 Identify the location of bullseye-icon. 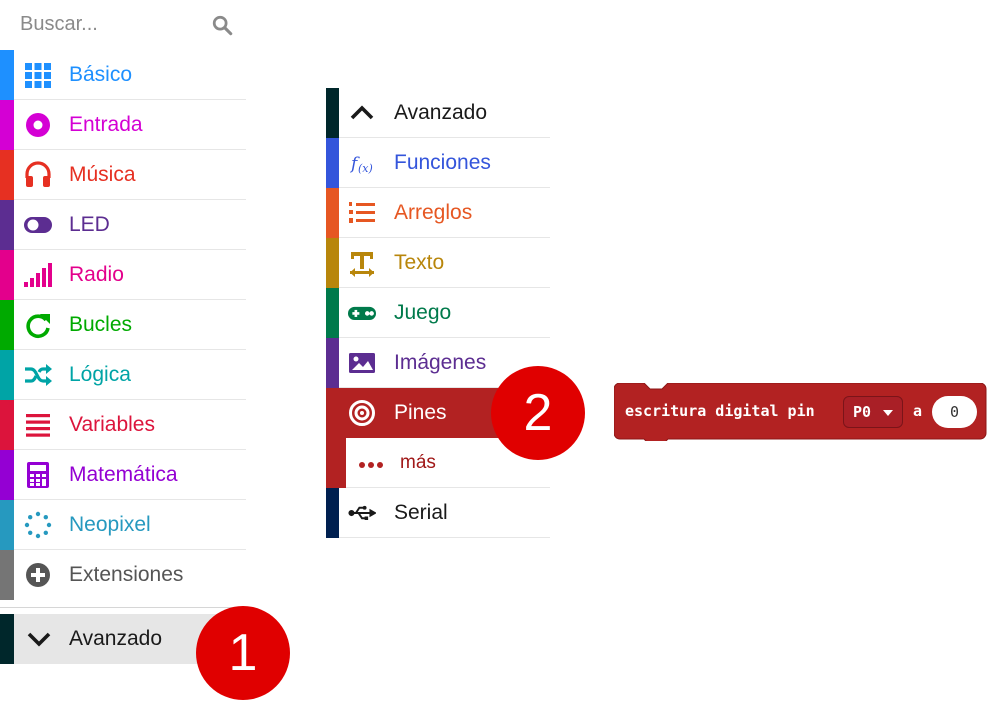
(362, 413).